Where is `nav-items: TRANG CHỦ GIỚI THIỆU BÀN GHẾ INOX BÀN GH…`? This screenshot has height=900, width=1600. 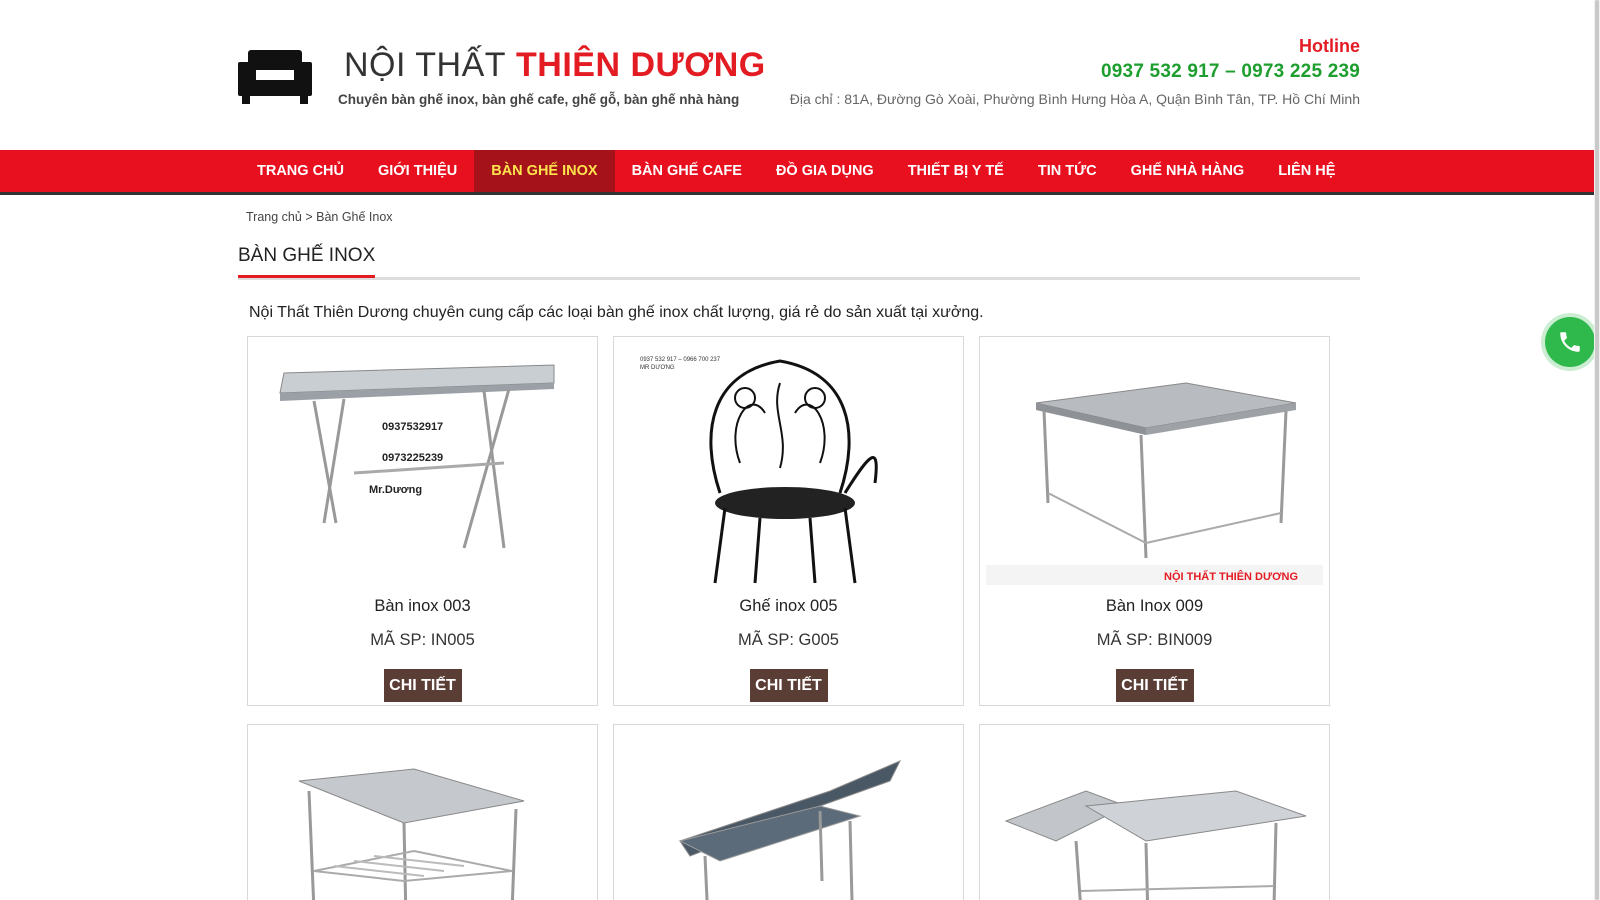
nav-items: TRANG CHỦ GIỚI THIỆU BÀN GHẾ INOX BÀN GH… is located at coordinates (796, 171).